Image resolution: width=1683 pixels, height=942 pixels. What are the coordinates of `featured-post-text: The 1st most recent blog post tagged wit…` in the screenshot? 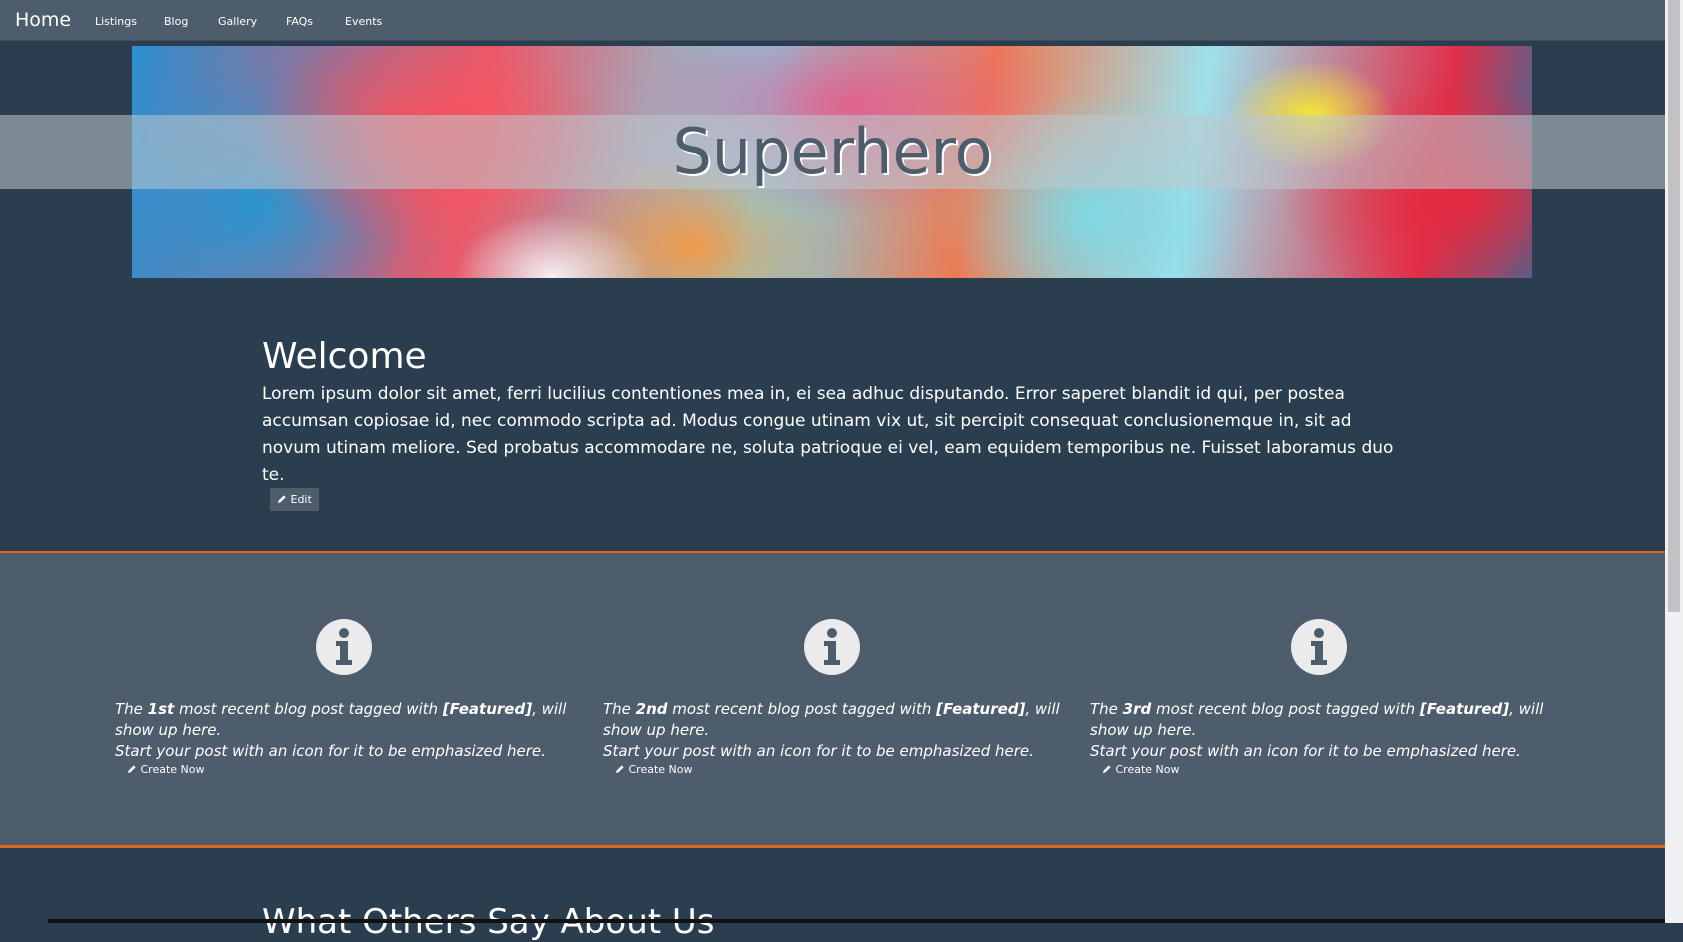 It's located at (341, 730).